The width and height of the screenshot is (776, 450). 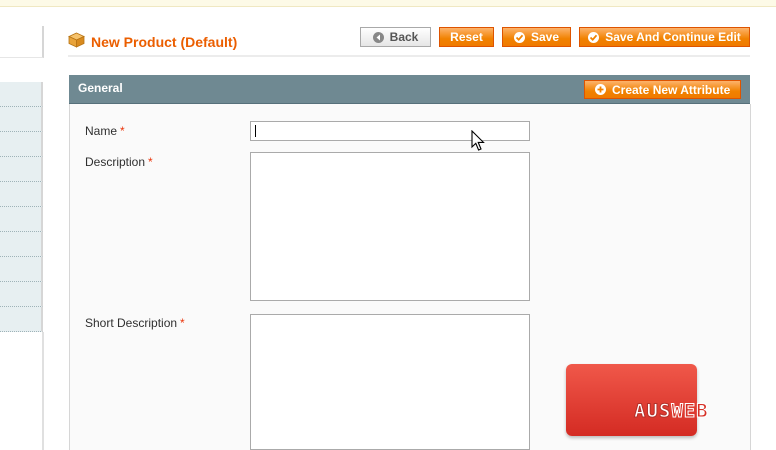 What do you see at coordinates (388, 3) in the screenshot?
I see `top-notification-strip` at bounding box center [388, 3].